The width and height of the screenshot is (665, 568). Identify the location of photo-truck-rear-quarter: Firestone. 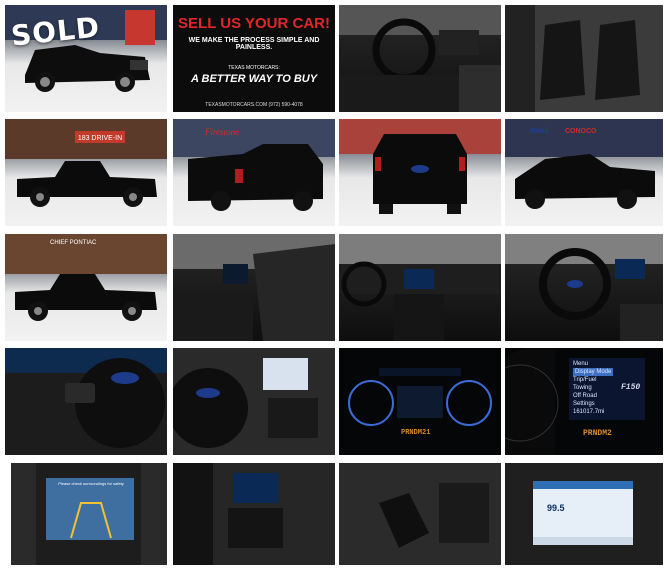
(254, 172).